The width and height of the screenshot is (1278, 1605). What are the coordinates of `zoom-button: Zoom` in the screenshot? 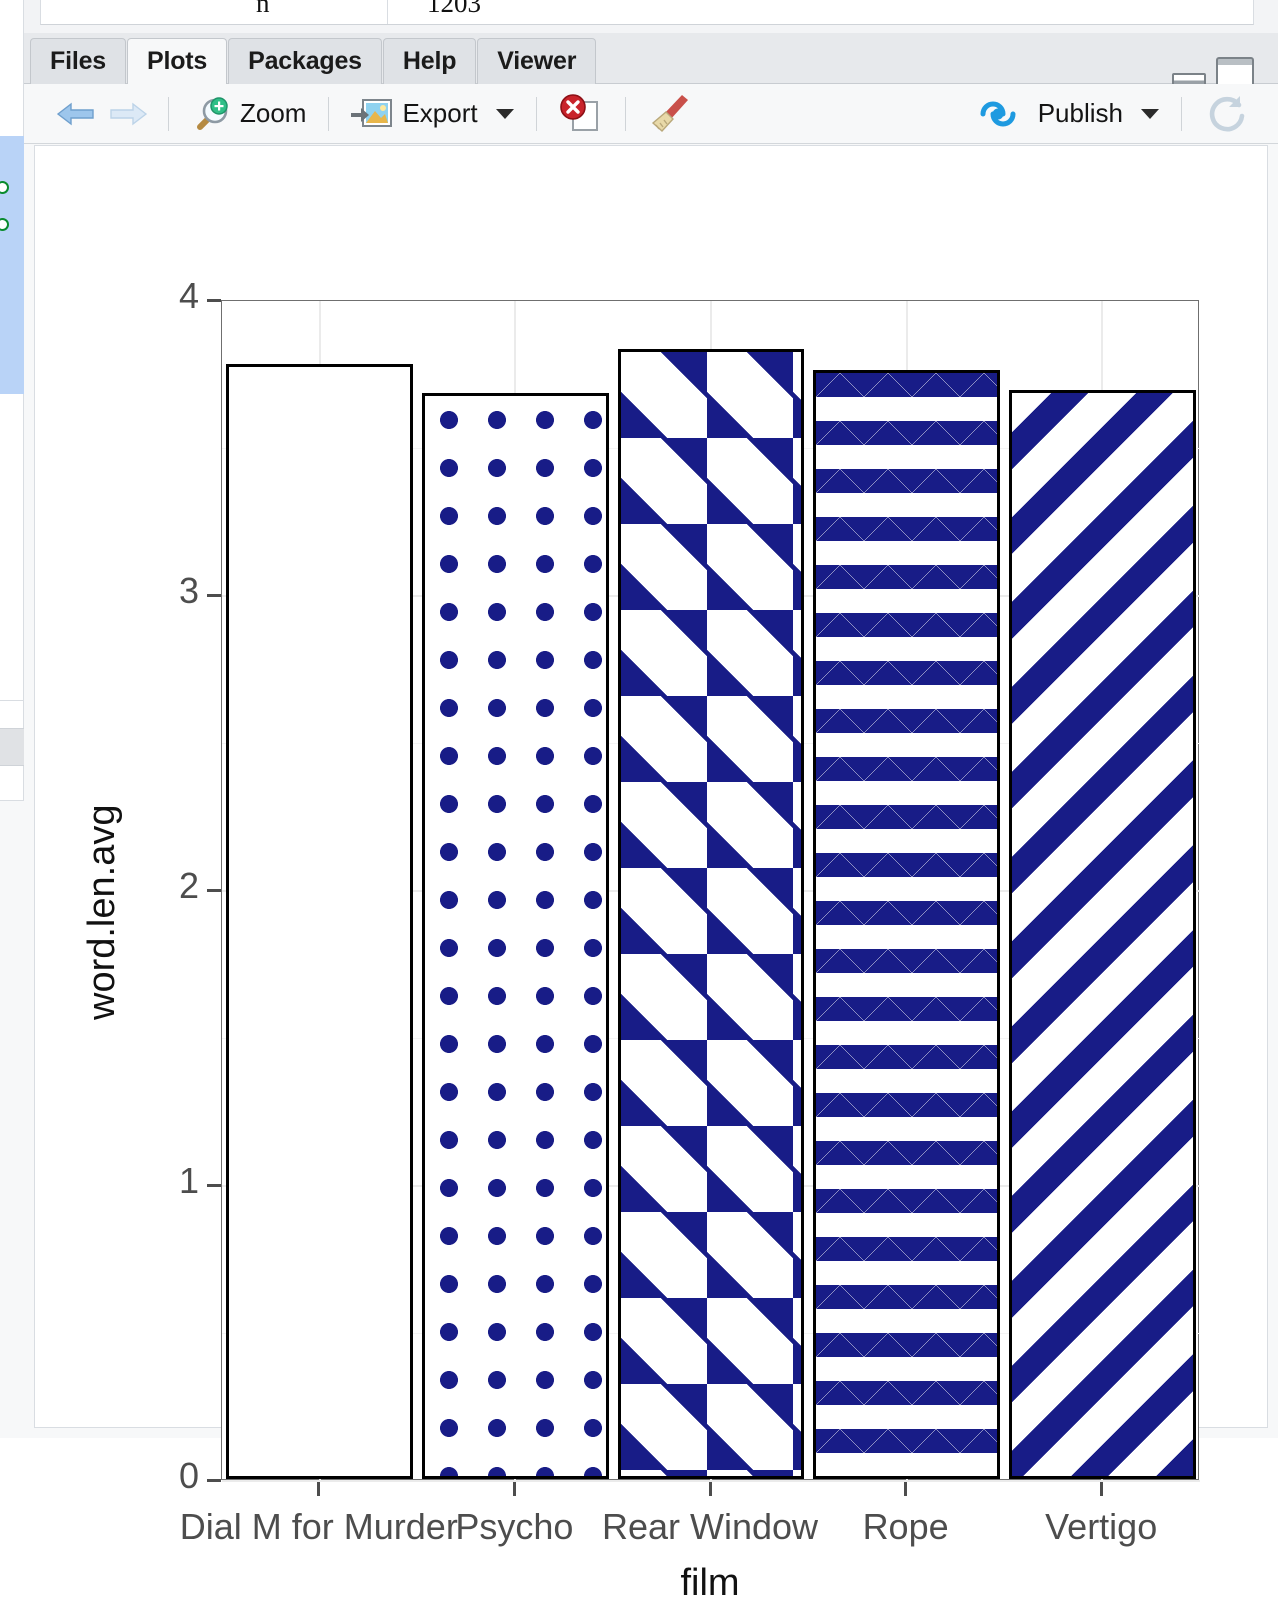 It's located at (248, 114).